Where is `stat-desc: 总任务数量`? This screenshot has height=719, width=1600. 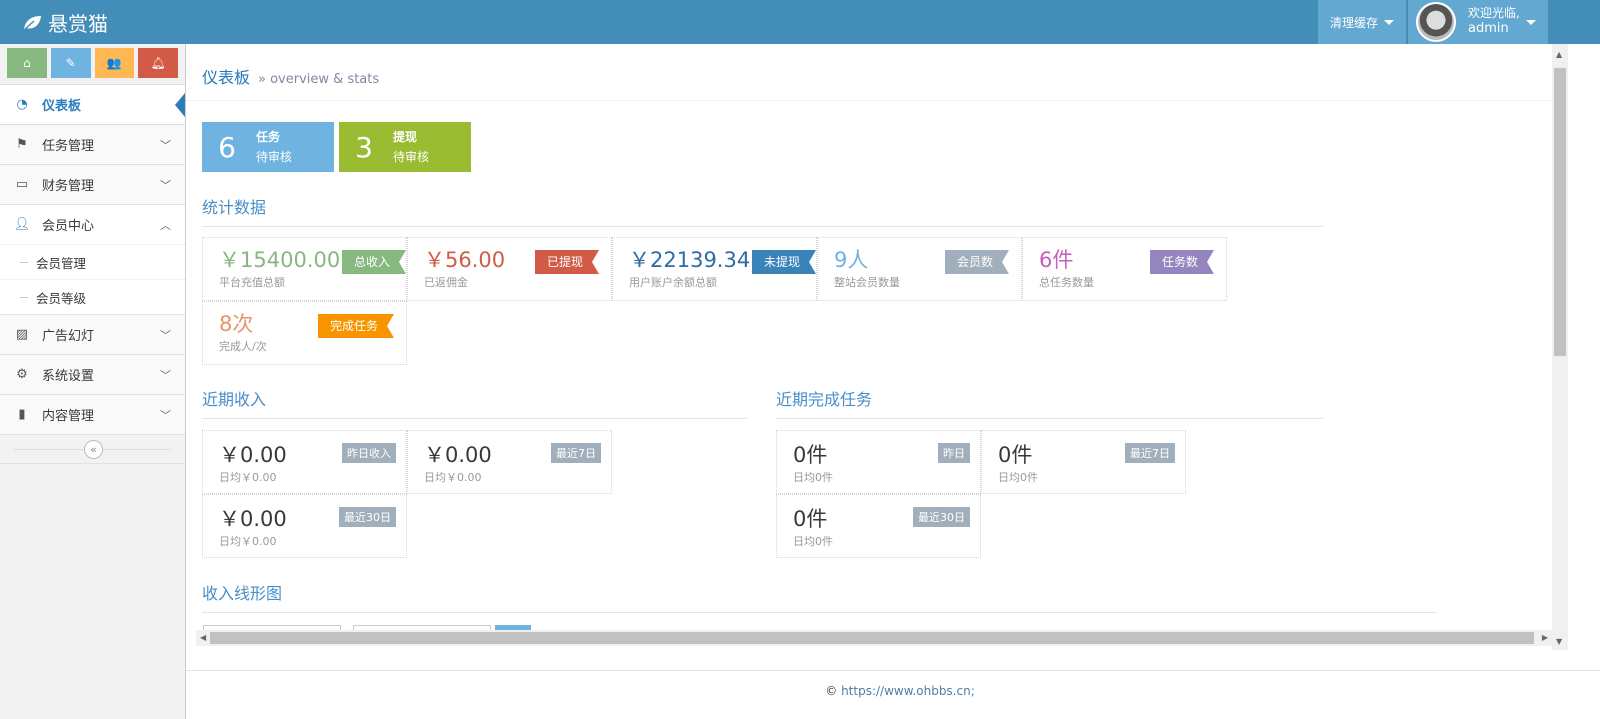
stat-desc: 总任务数量 is located at coordinates (1066, 282).